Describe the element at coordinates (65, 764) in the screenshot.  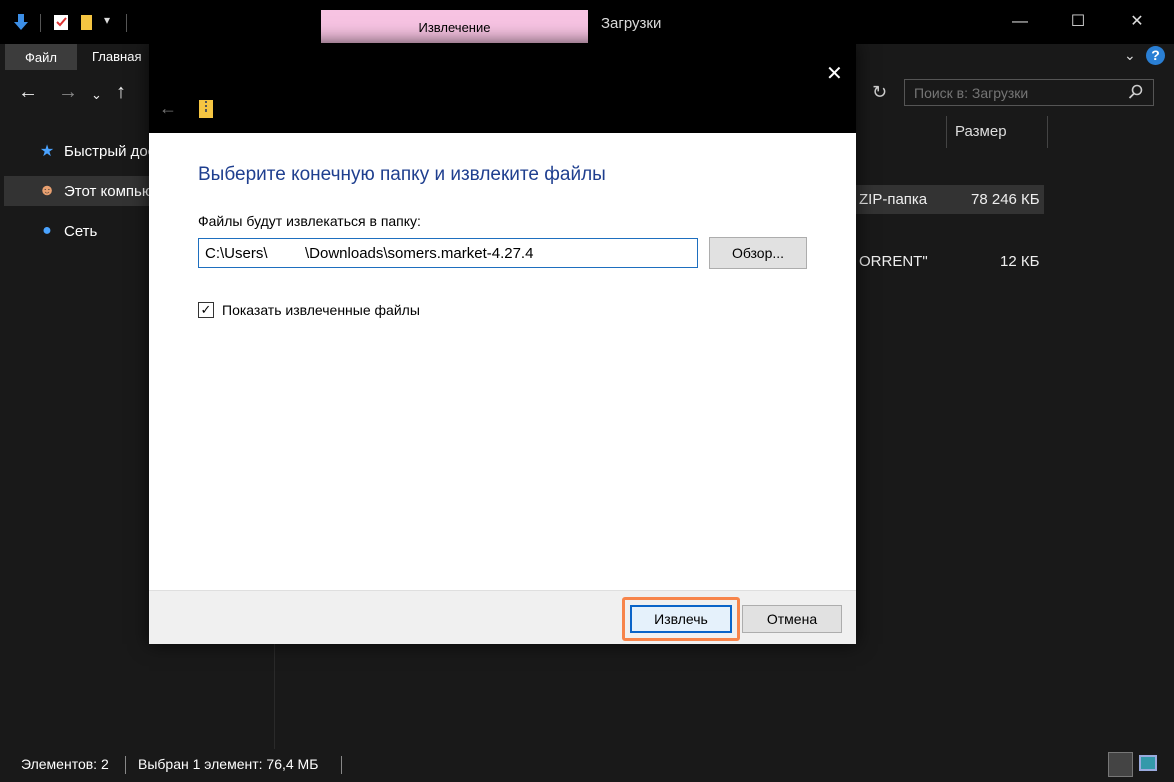
I see `item-count: Элементов: 2` at that location.